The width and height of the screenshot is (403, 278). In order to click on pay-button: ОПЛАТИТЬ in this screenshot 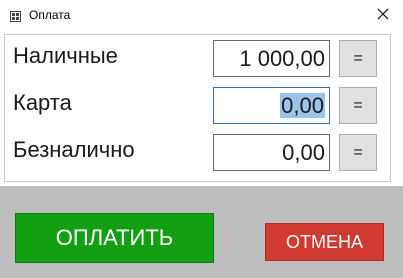, I will do `click(114, 238)`.